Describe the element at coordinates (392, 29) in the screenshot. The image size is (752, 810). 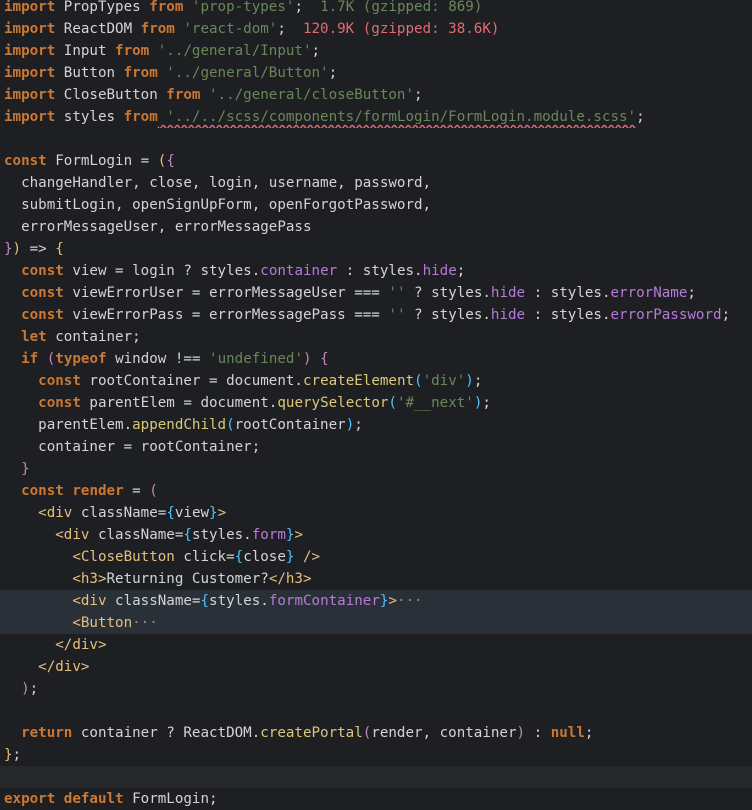
I see `code-token: 120.9K (gzipped: 38.6K)` at that location.